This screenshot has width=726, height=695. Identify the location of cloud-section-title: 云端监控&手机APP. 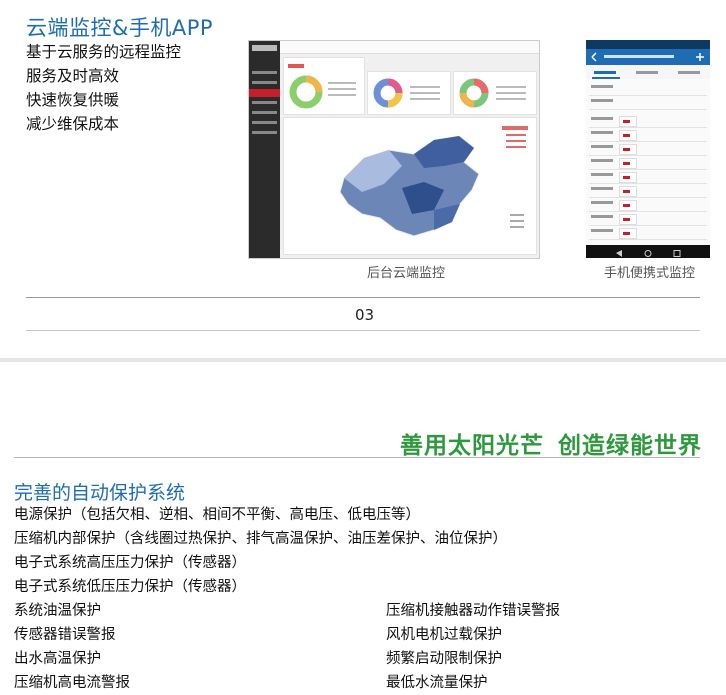
(120, 28).